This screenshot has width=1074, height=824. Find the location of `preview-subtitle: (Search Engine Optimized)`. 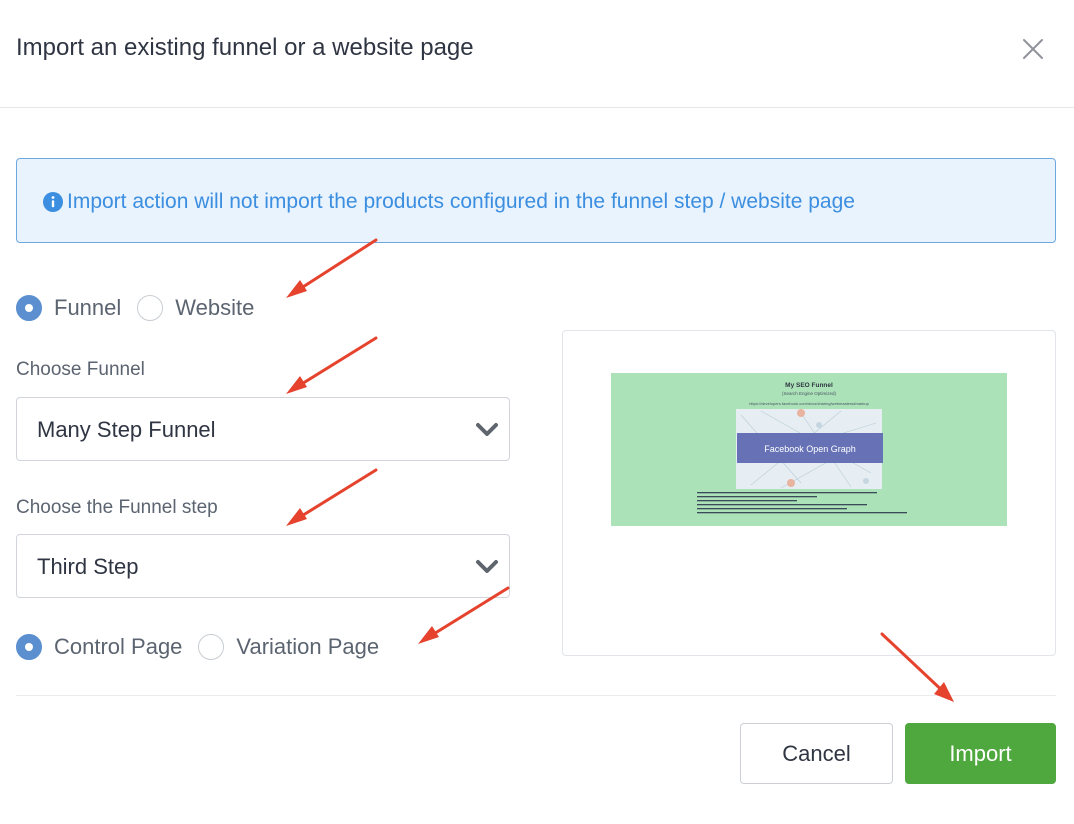

preview-subtitle: (Search Engine Optimized) is located at coordinates (809, 393).